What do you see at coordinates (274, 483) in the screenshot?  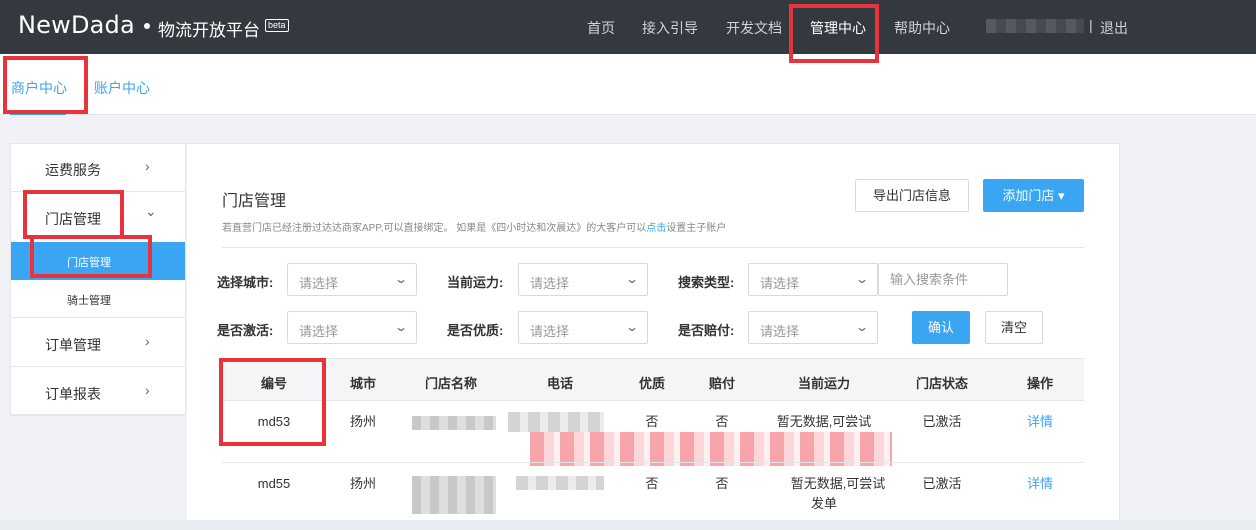 I see `cell-id: md55` at bounding box center [274, 483].